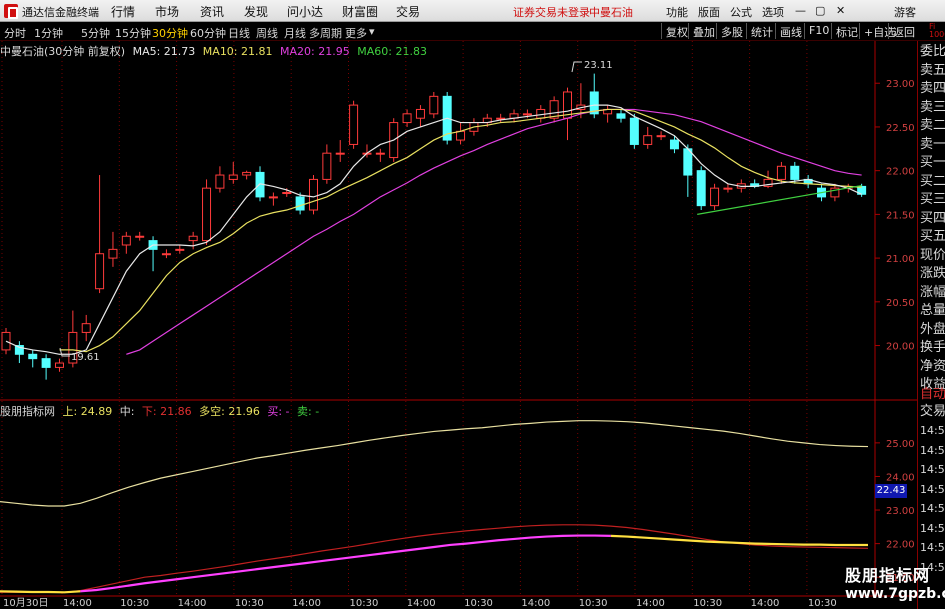 The image size is (945, 609). I want to click on sidebar-item-2: 卖四, so click(932, 89).